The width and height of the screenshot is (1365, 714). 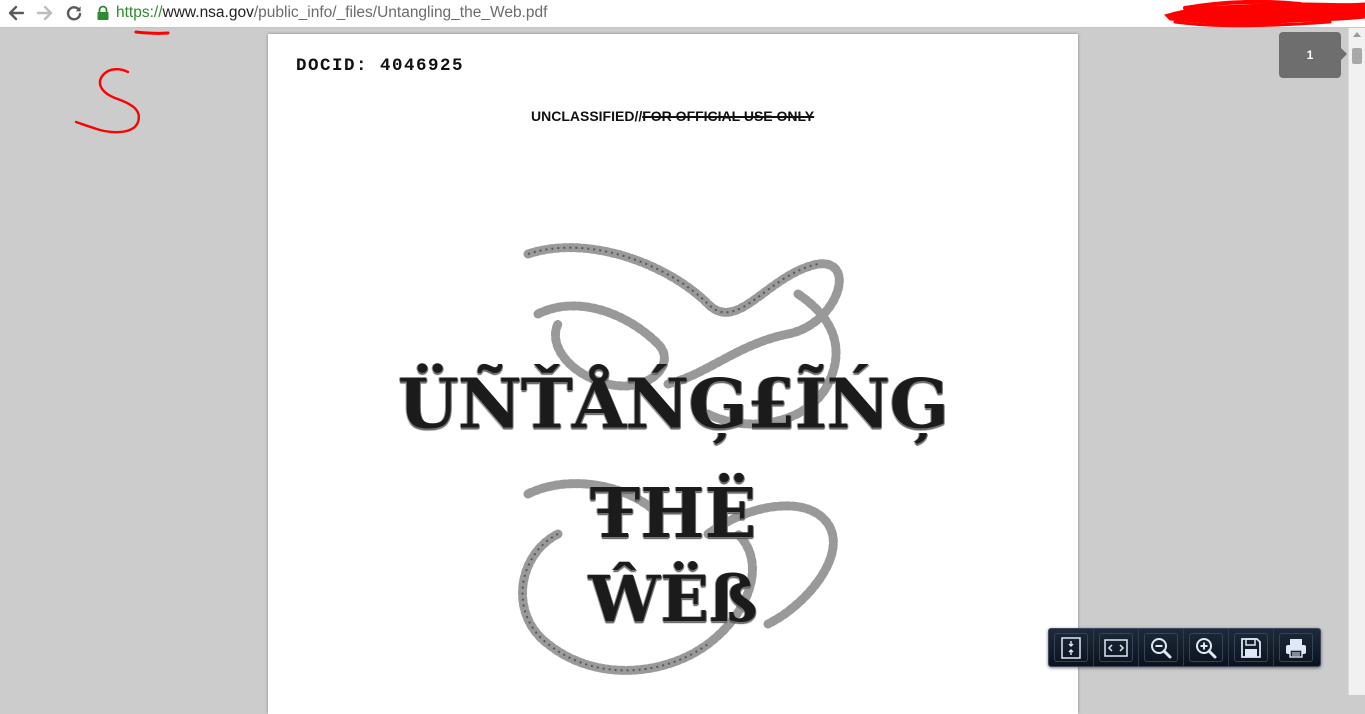 I want to click on fit-width-icon, so click(x=1116, y=647).